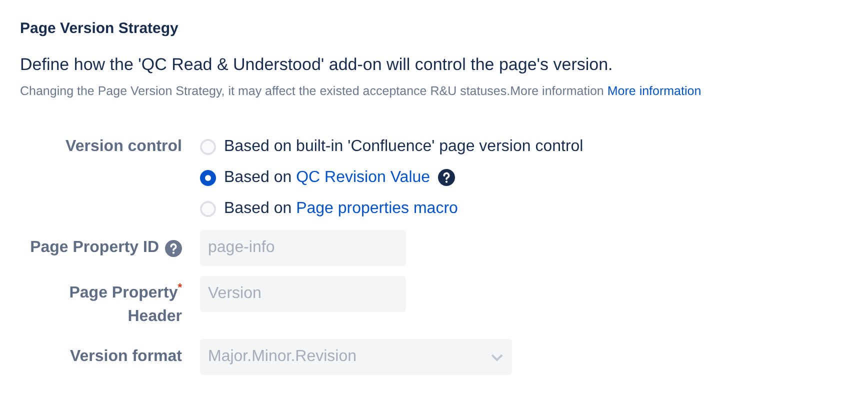  I want to click on option-label: Based on QC Revision Value, so click(327, 178).